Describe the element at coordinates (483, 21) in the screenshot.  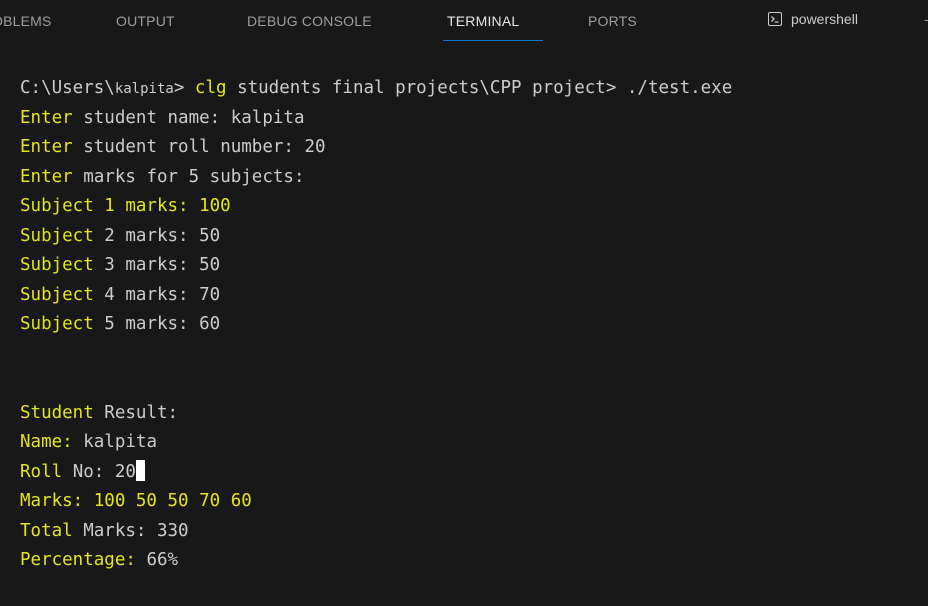
I see `tab-terminal: TERMINAL` at that location.